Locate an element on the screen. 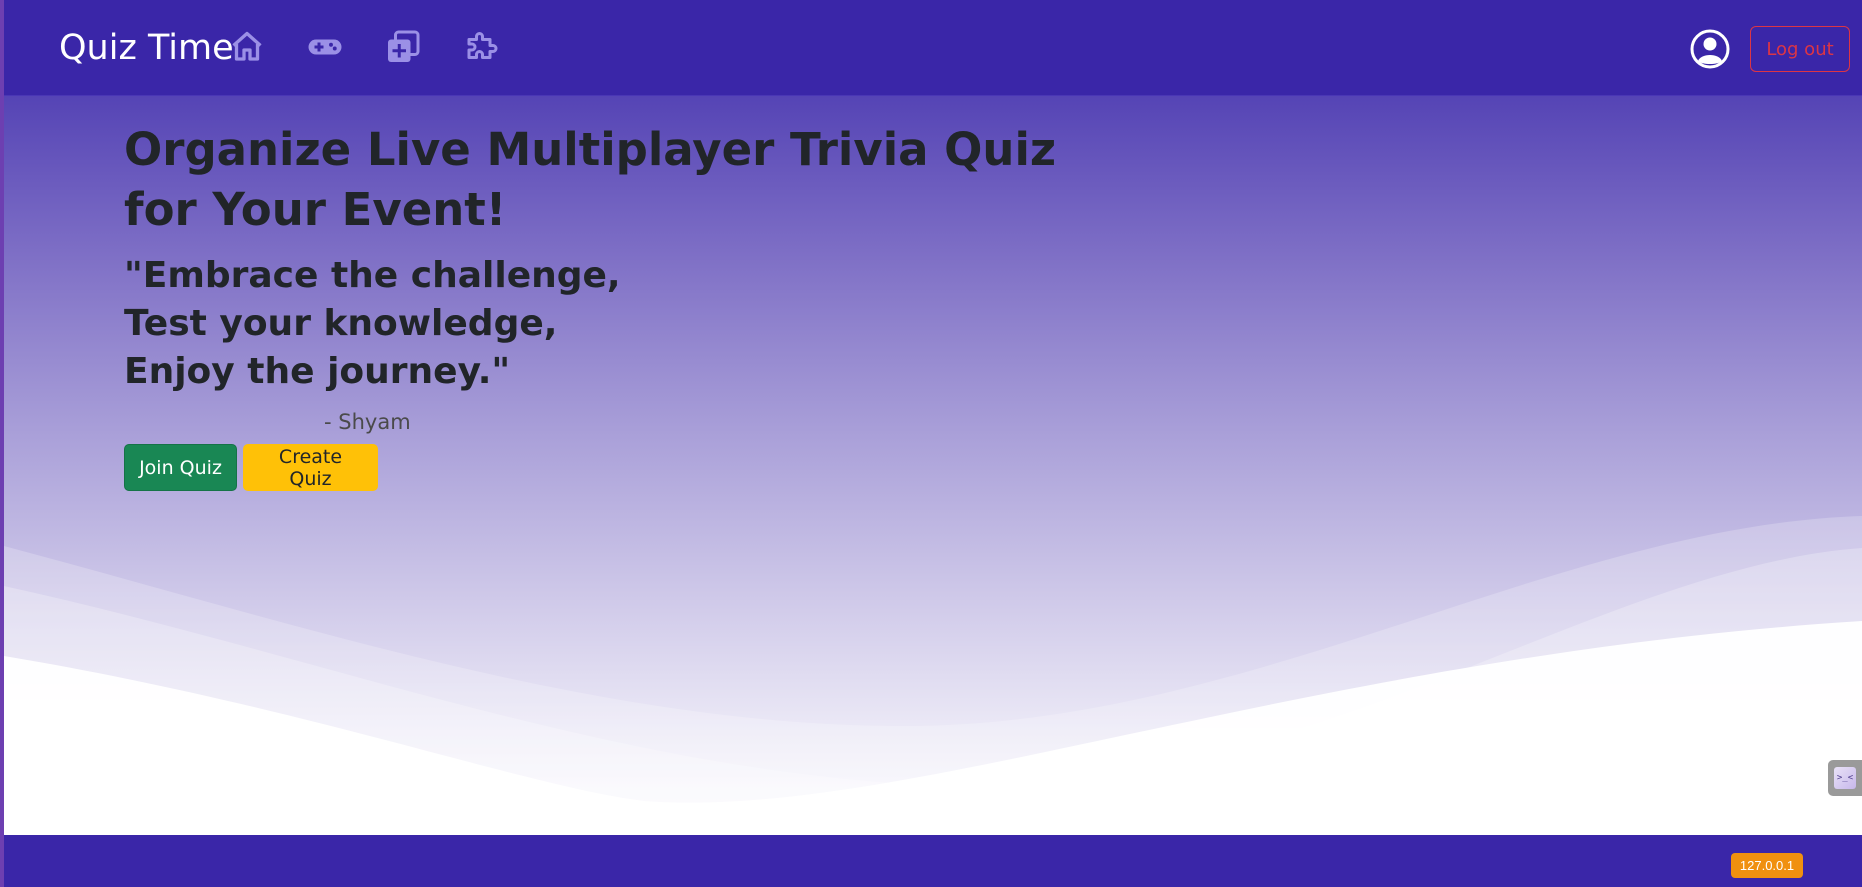 The height and width of the screenshot is (887, 1862). join-quiz-button: Join Quiz is located at coordinates (180, 467).